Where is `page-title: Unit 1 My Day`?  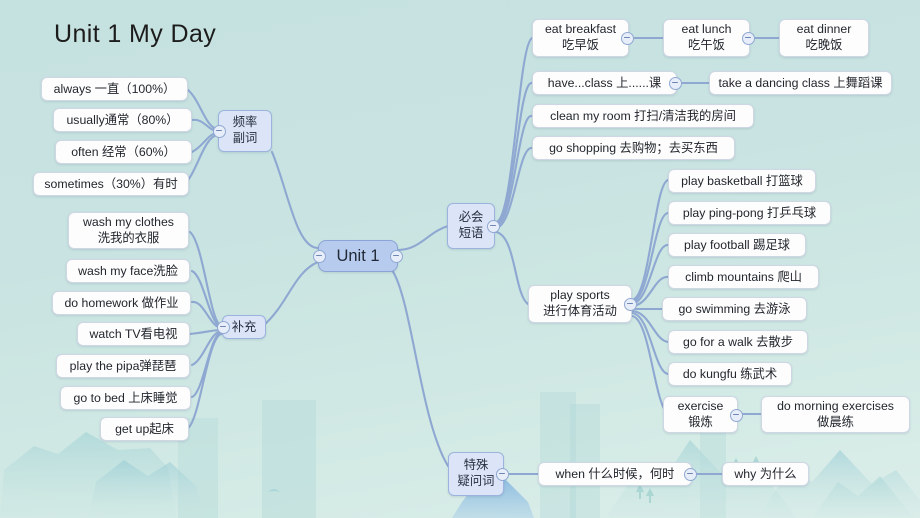 page-title: Unit 1 My Day is located at coordinates (135, 34).